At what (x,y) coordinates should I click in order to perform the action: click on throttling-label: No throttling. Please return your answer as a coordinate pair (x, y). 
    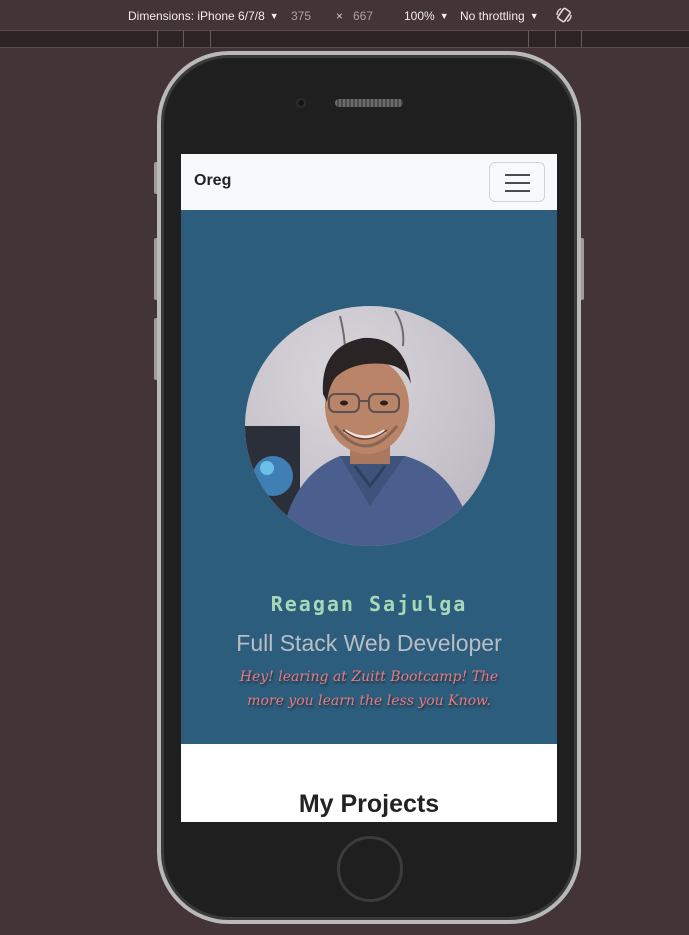
    Looking at the image, I should click on (492, 16).